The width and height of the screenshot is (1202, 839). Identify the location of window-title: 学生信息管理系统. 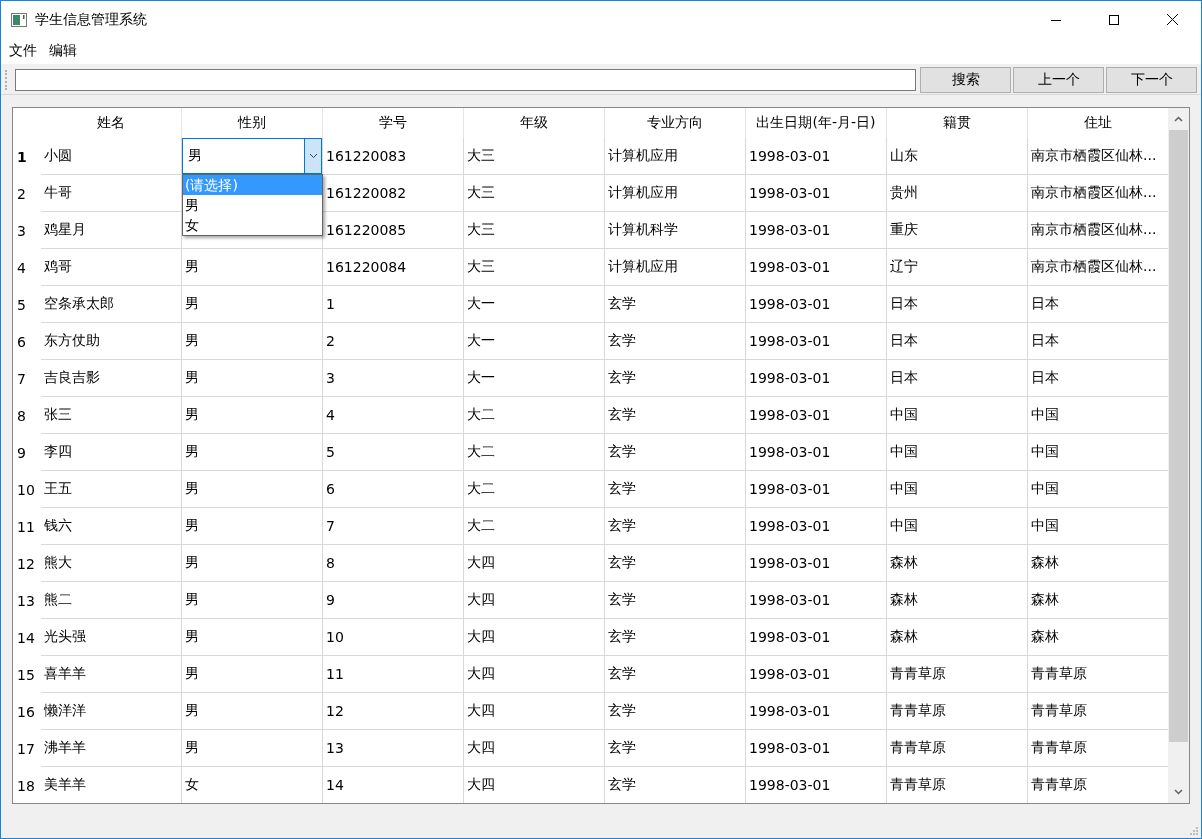
(91, 19).